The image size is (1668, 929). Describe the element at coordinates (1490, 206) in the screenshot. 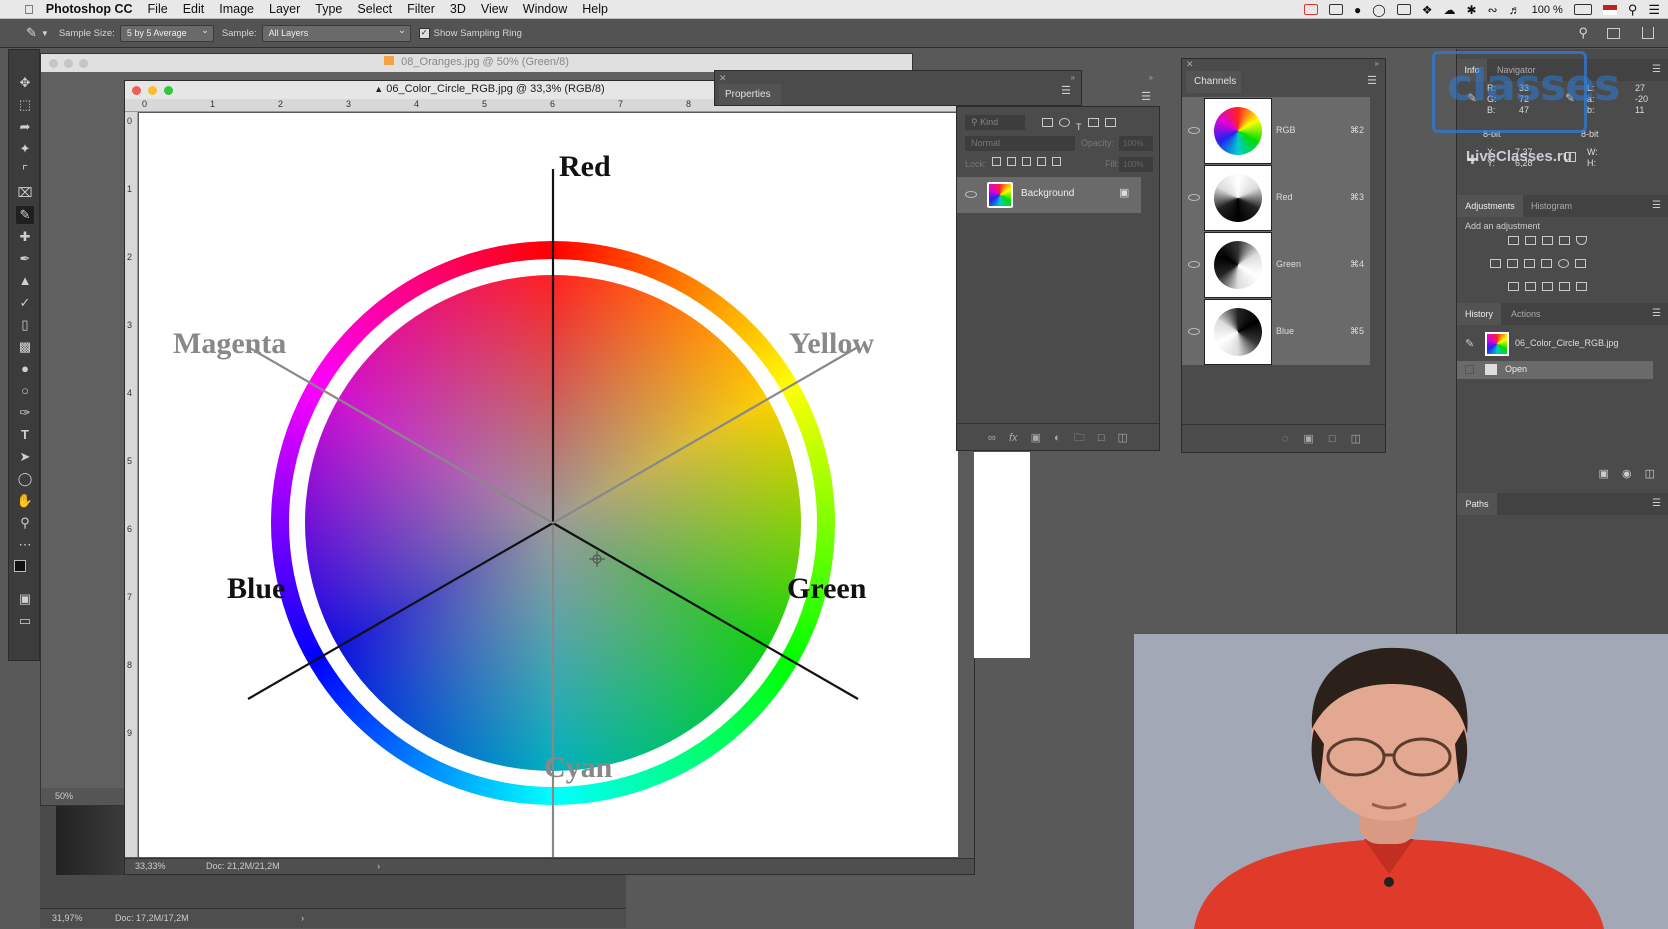

I see `tab-adjustments: Adjustments` at that location.